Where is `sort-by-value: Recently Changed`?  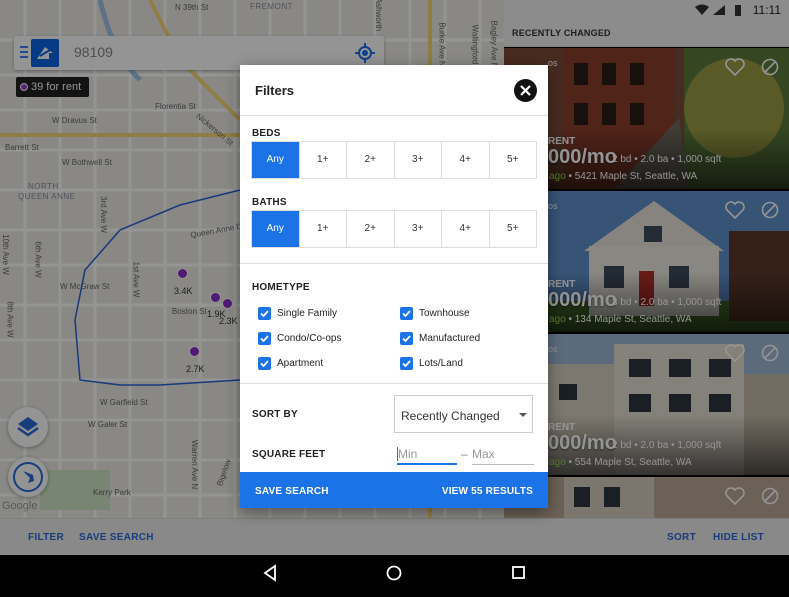 sort-by-value: Recently Changed is located at coordinates (450, 416).